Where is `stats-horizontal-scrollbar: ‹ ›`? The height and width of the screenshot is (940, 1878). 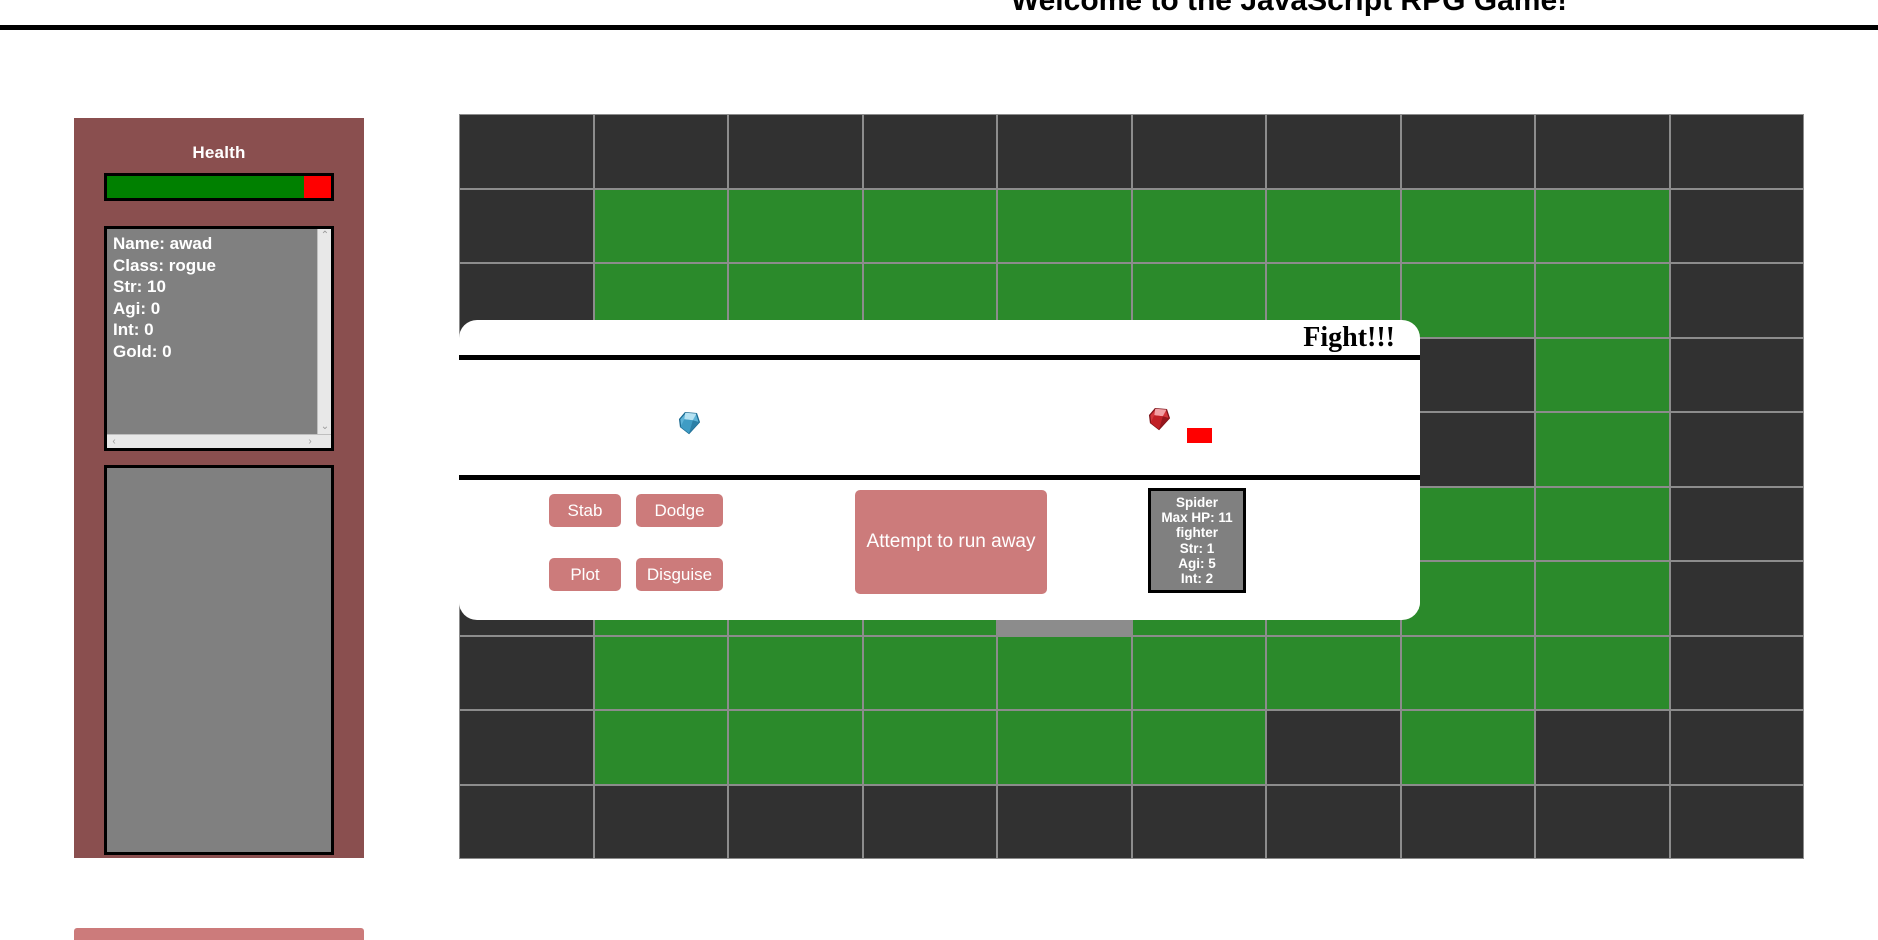 stats-horizontal-scrollbar: ‹ › is located at coordinates (219, 441).